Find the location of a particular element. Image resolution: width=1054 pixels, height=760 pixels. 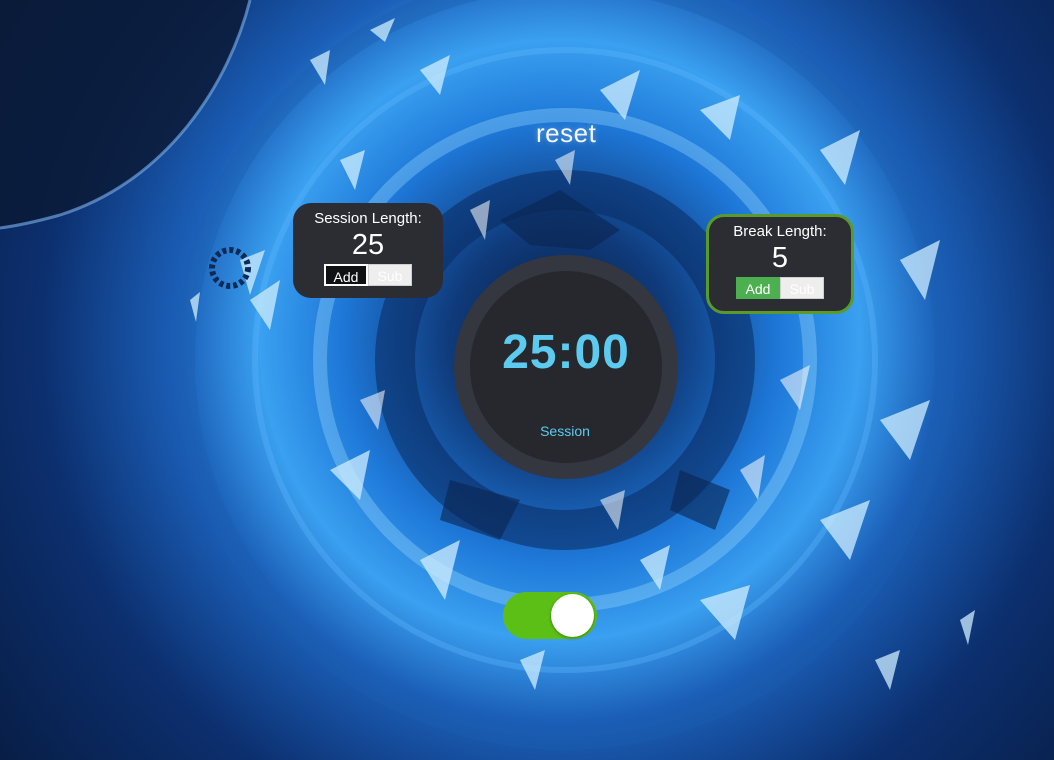

break-length-title: Break Length: is located at coordinates (780, 231).